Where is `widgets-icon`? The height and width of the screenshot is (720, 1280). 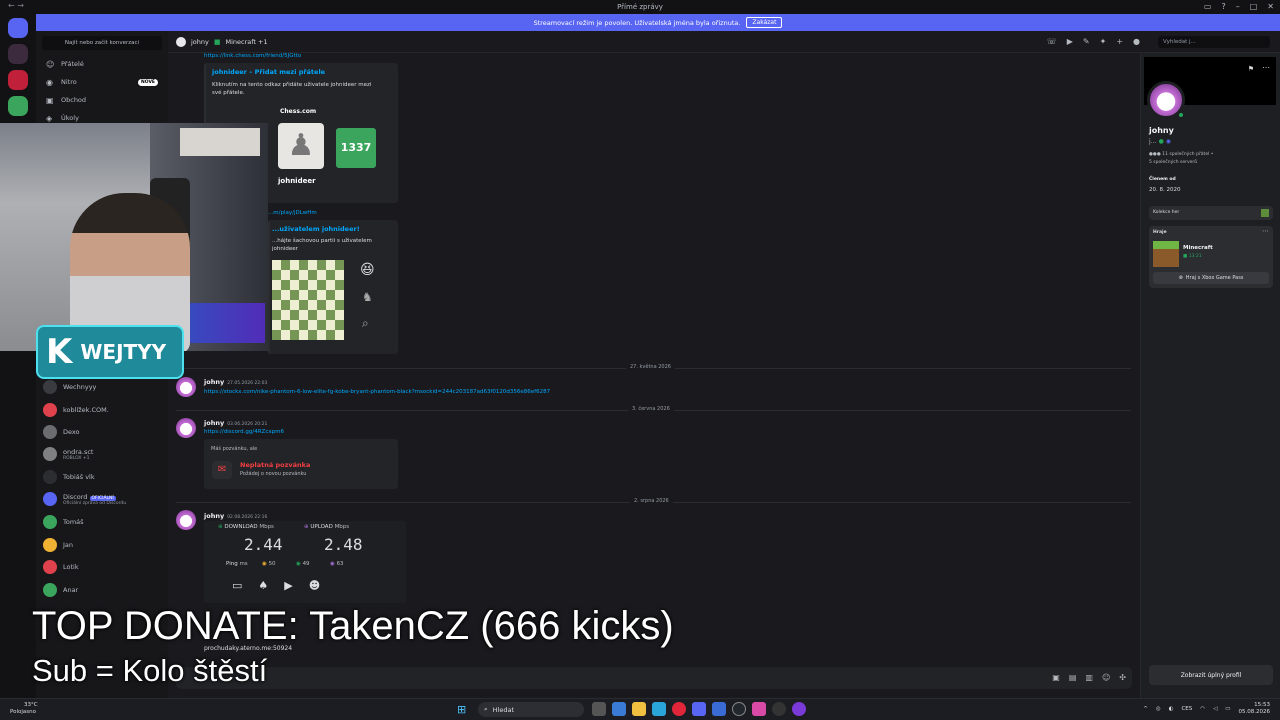 widgets-icon is located at coordinates (619, 709).